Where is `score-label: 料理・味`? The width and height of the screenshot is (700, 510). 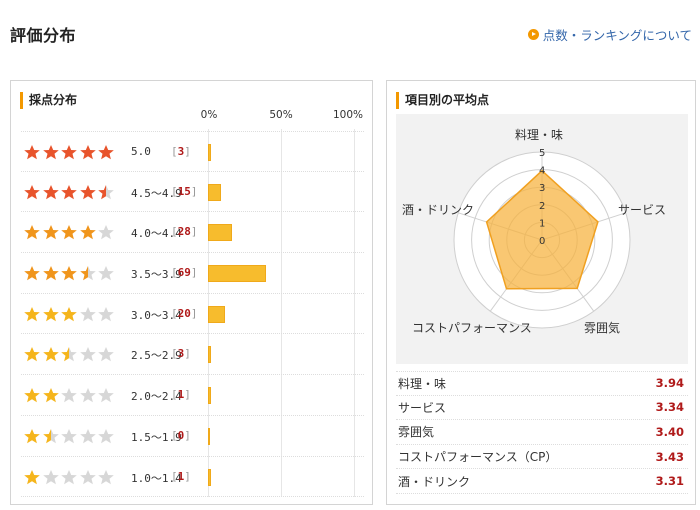 score-label: 料理・味 is located at coordinates (422, 383).